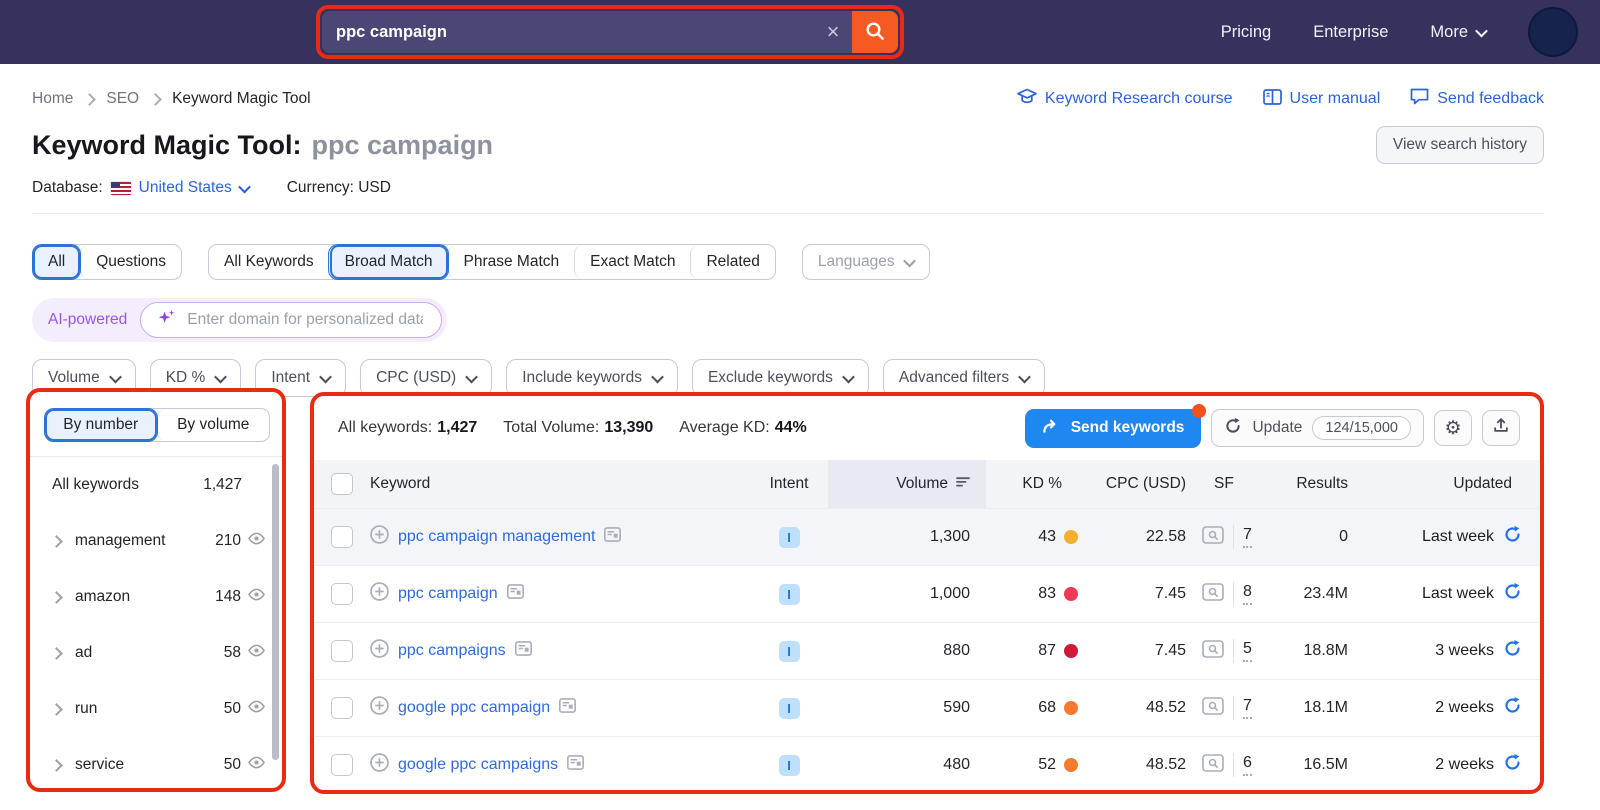 This screenshot has width=1600, height=810. What do you see at coordinates (511, 262) in the screenshot?
I see `tab-phrase-match: Phrase Match` at bounding box center [511, 262].